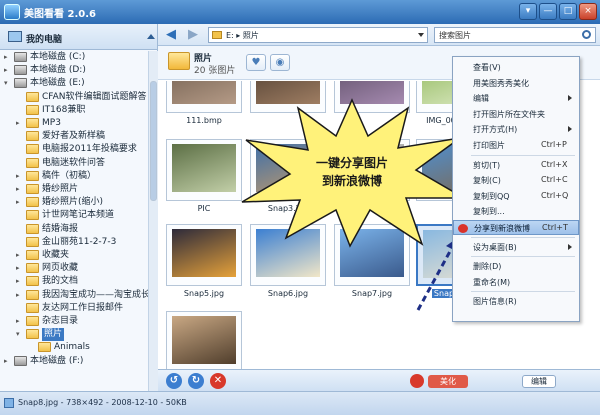  What do you see at coordinates (516, 98) in the screenshot?
I see `menu-item: 编辑` at bounding box center [516, 98].